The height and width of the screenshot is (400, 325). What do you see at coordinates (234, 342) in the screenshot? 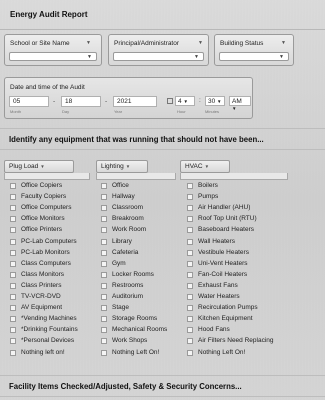
I see `hvac-item: Air Filters Need Replacing` at bounding box center [234, 342].